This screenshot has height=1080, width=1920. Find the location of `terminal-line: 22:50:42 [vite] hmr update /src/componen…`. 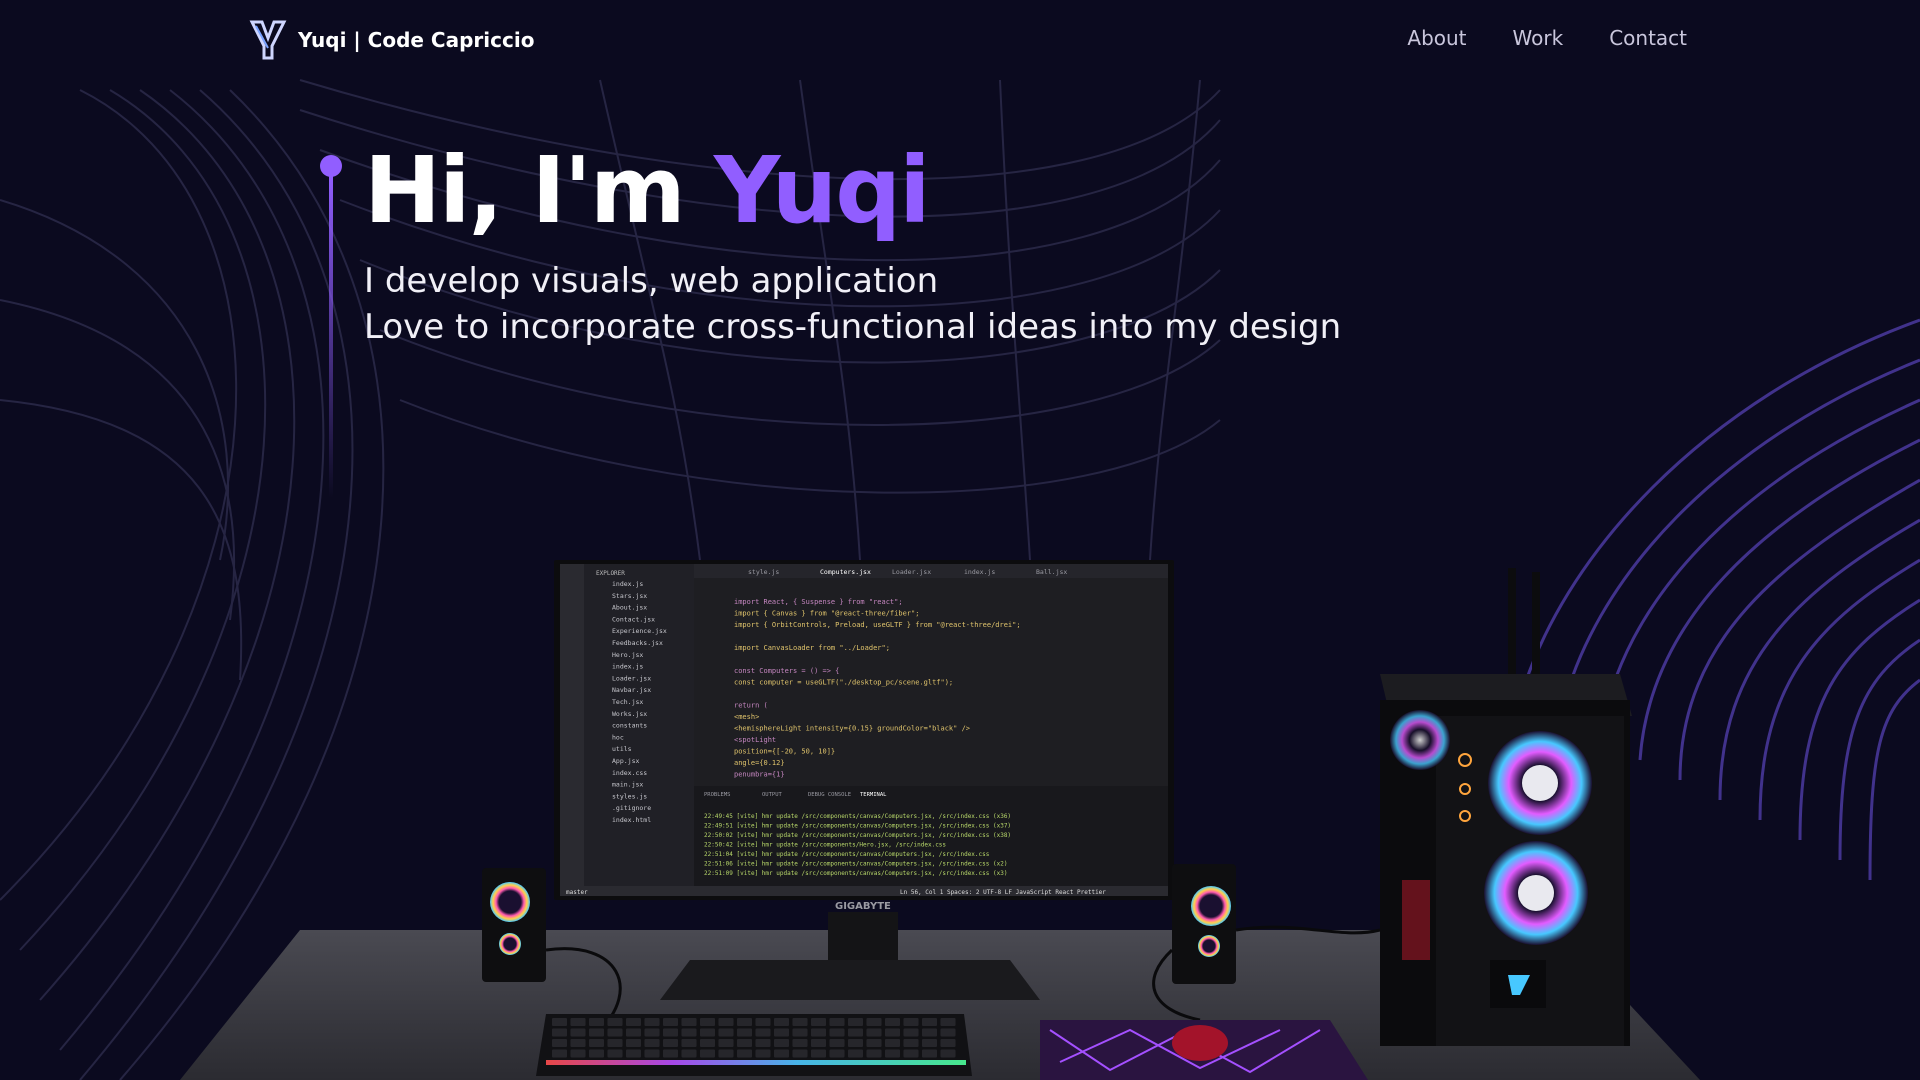

terminal-line: 22:50:42 [vite] hmr update /src/componen… is located at coordinates (825, 845).